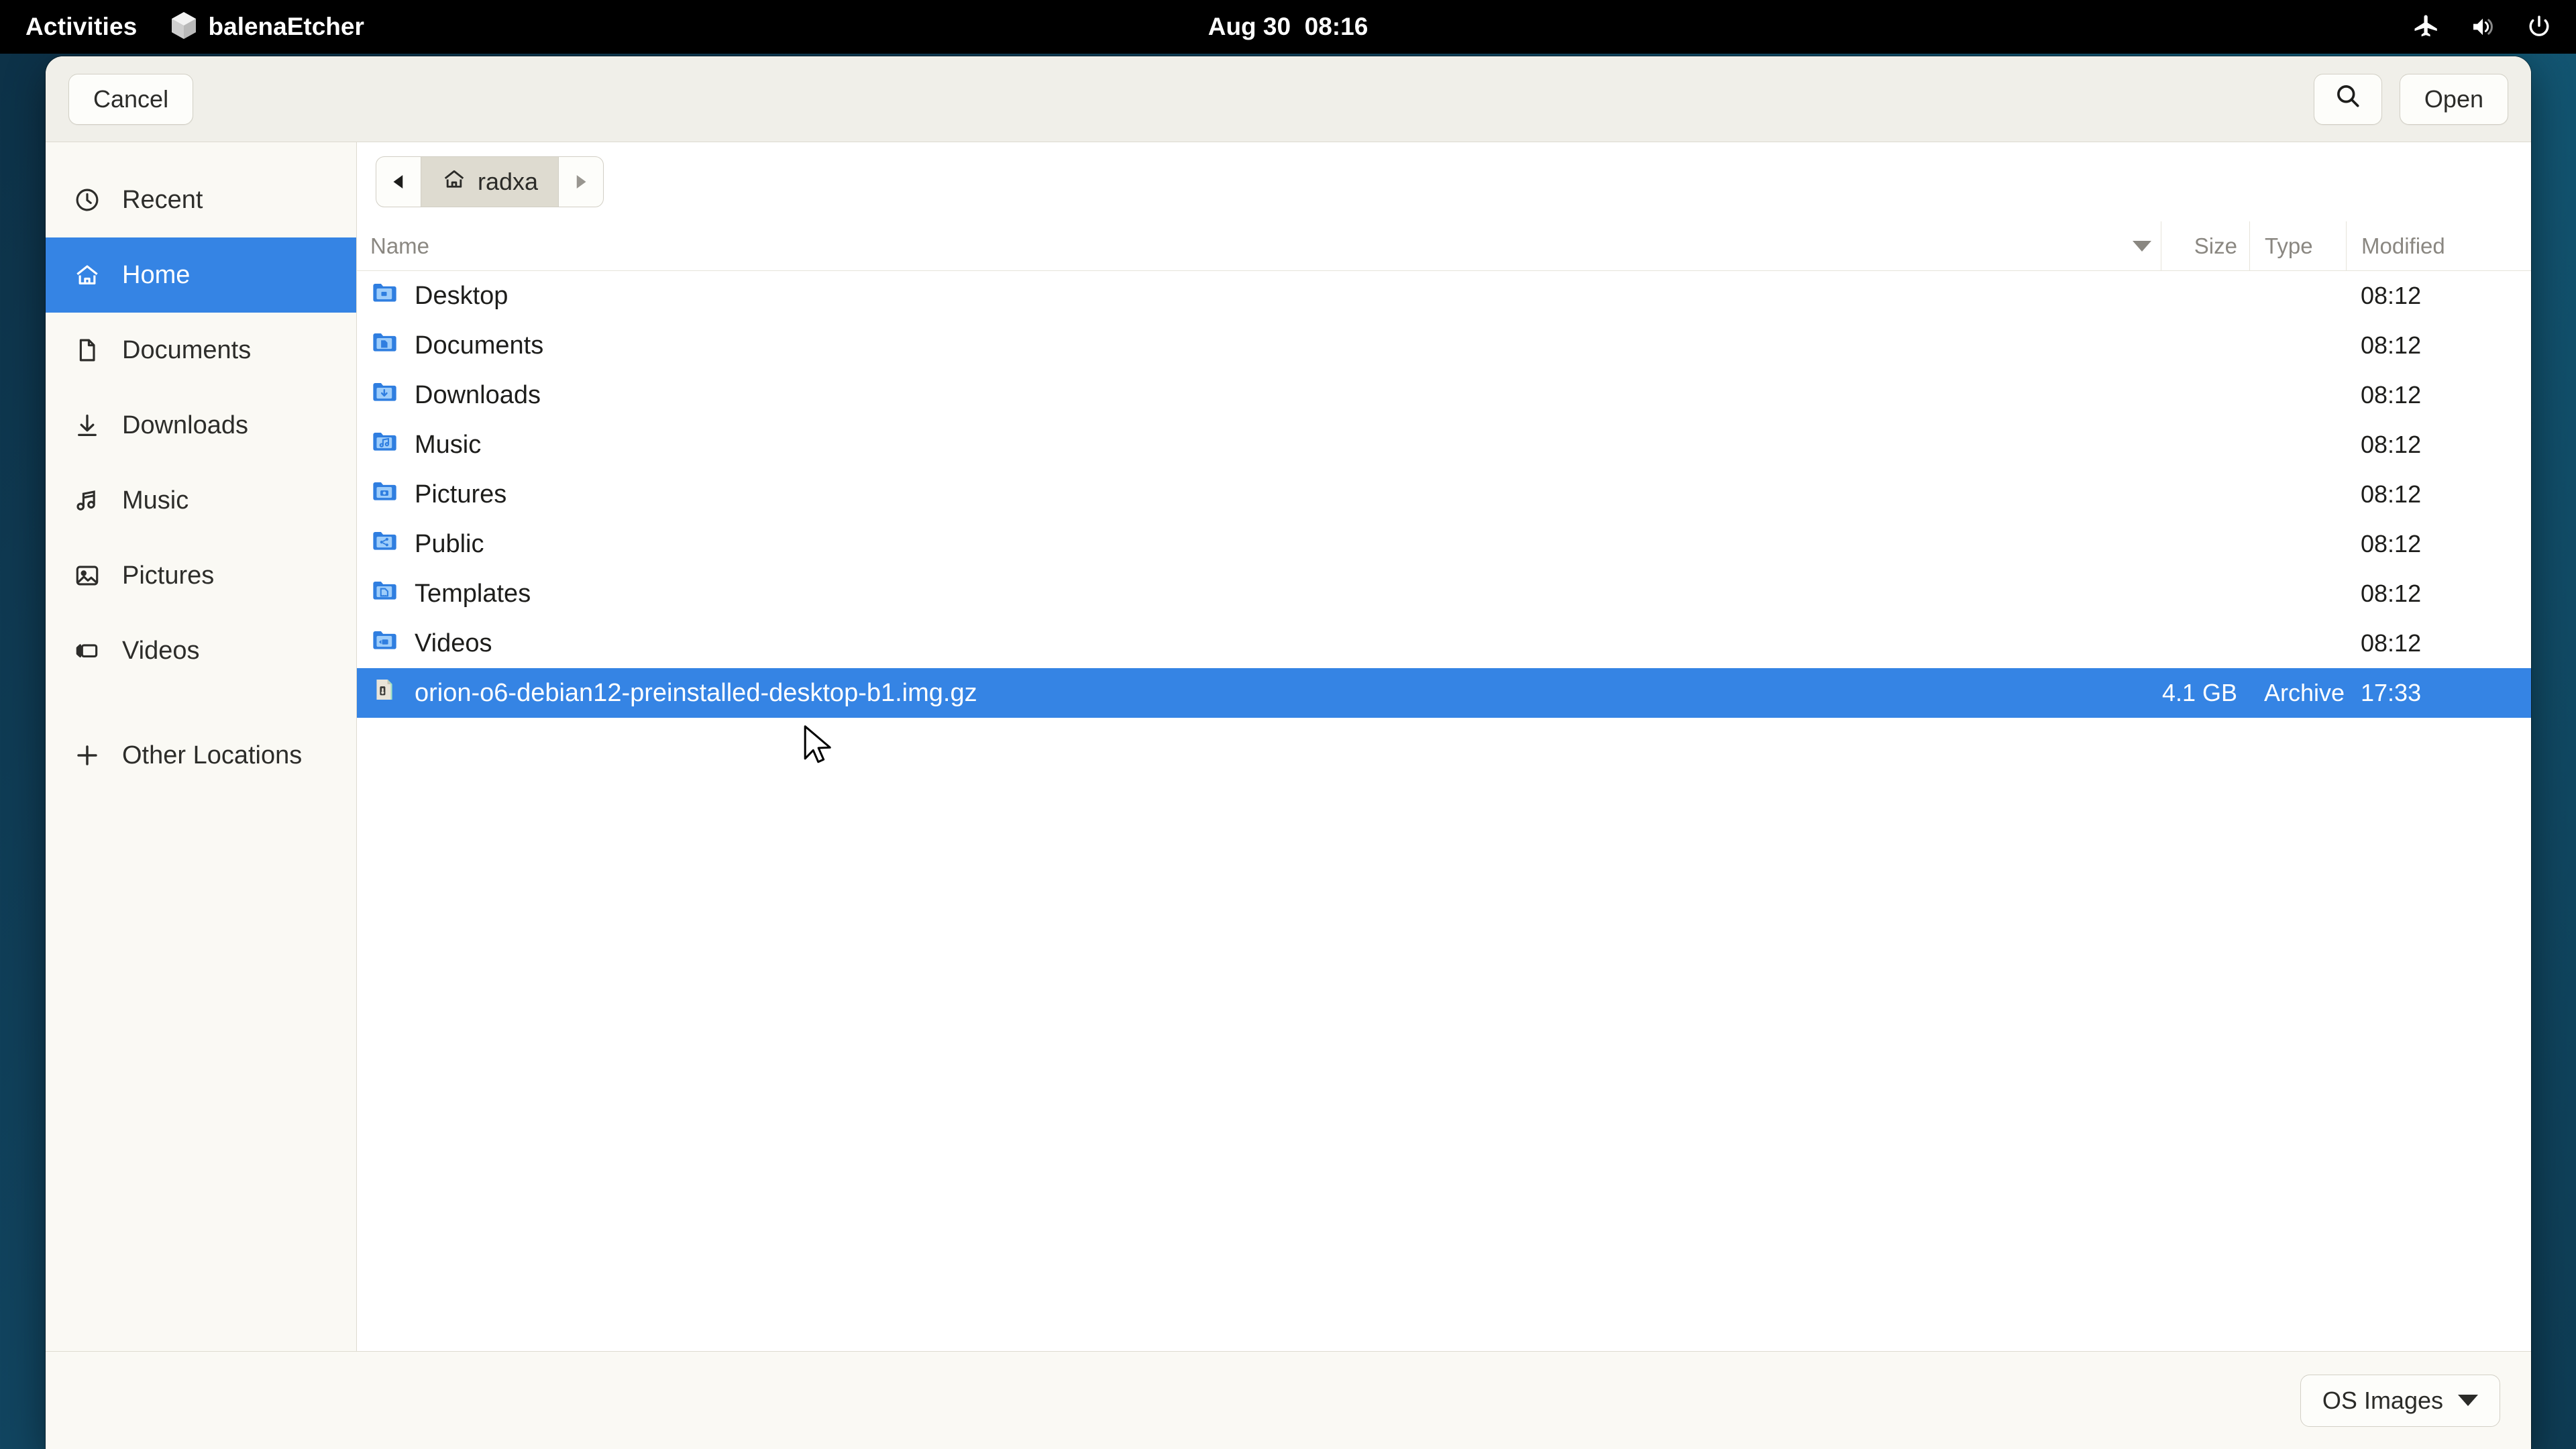  Describe the element at coordinates (384, 643) in the screenshot. I see `folder-videos-icon` at that location.